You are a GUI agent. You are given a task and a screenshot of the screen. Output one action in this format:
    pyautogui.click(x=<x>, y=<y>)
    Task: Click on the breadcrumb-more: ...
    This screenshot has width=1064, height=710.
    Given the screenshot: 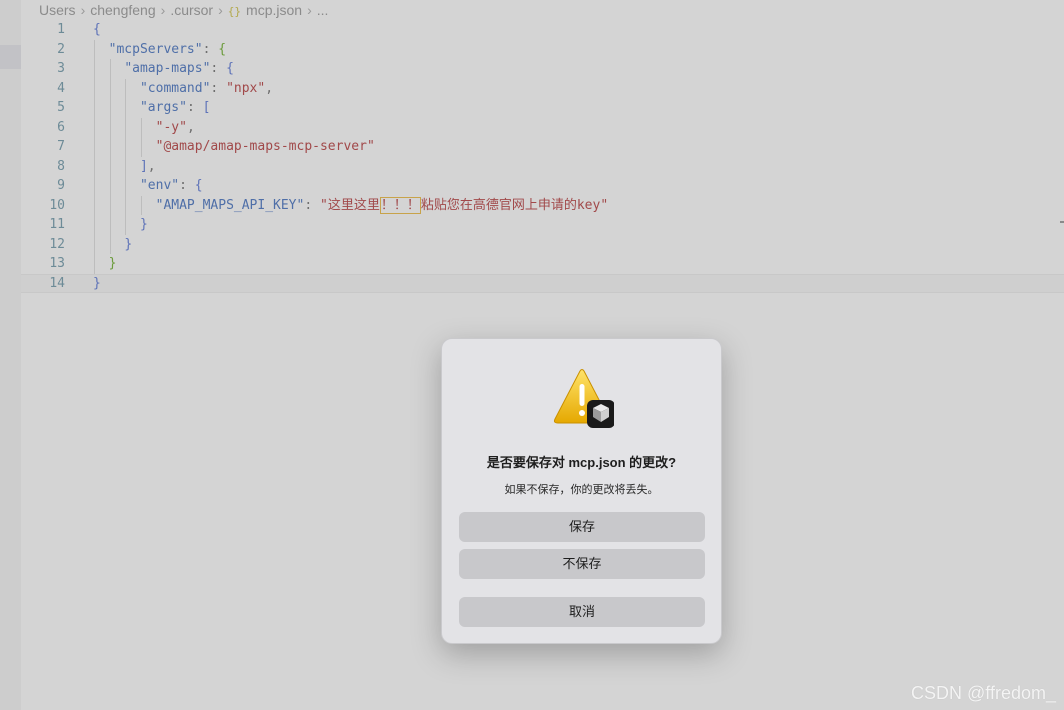 What is the action you would take?
    pyautogui.click(x=323, y=10)
    